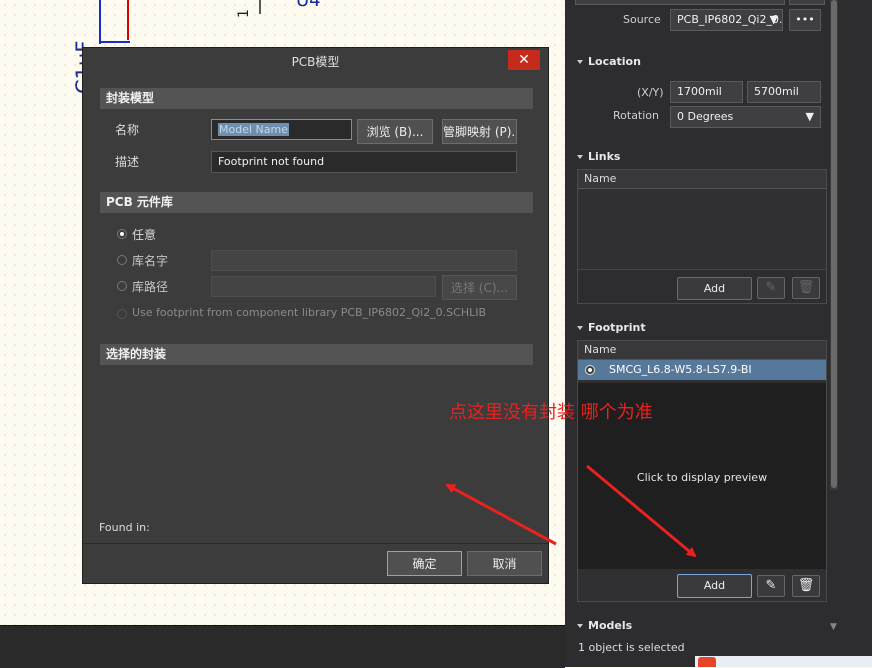 Image resolution: width=872 pixels, height=668 pixels. What do you see at coordinates (680, 2) in the screenshot?
I see `top-field-stub` at bounding box center [680, 2].